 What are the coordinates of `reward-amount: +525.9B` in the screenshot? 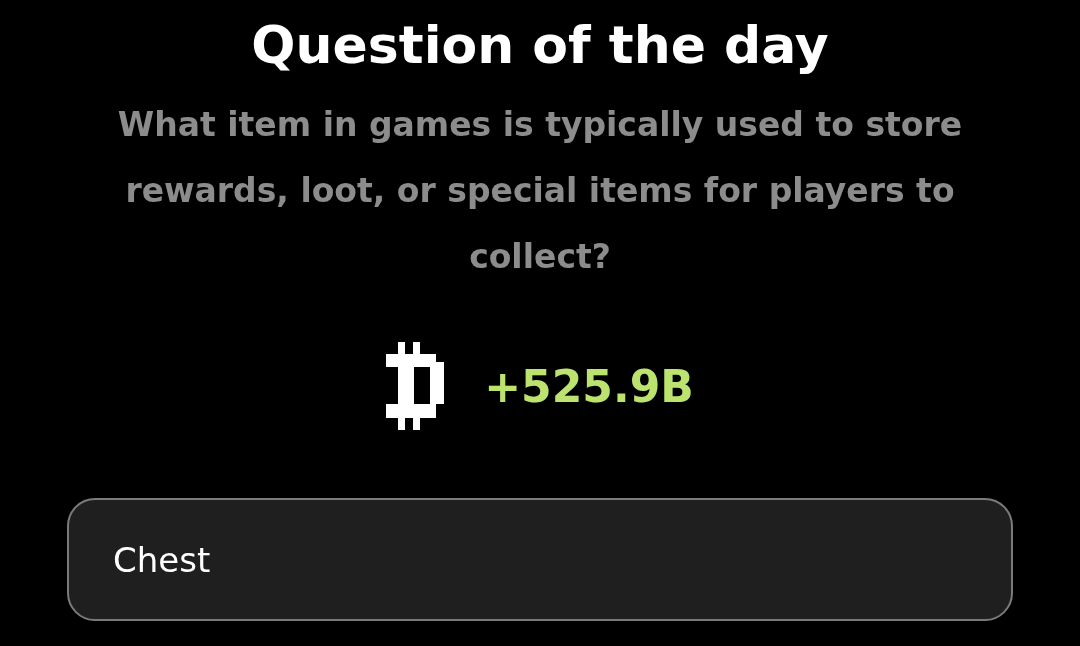 It's located at (589, 386).